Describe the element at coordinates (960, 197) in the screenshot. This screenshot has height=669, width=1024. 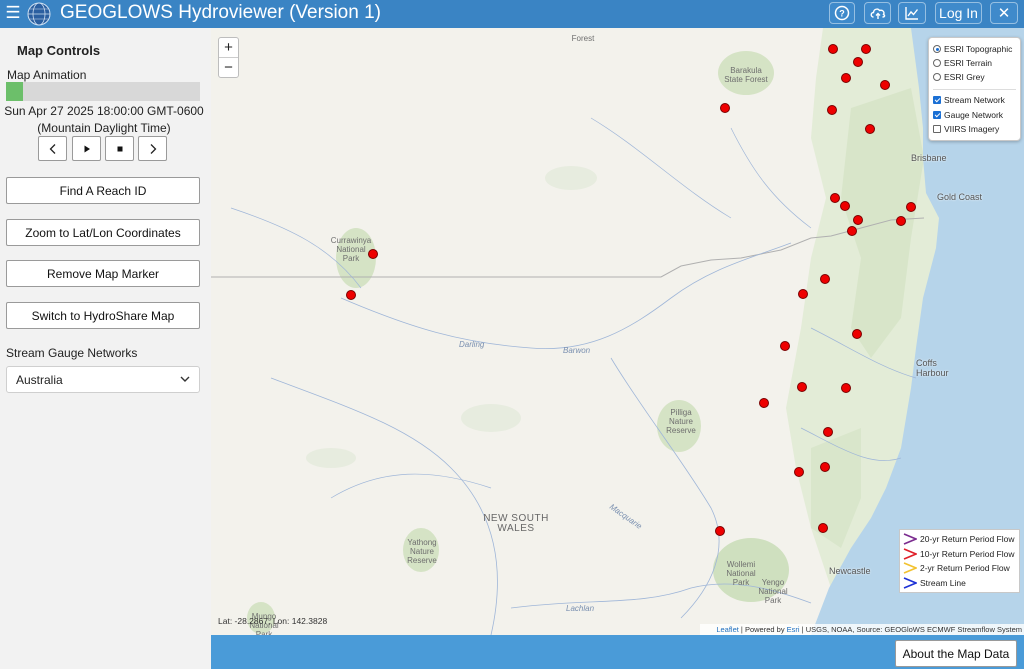
I see `city-gold-coast: Gold Coast` at that location.